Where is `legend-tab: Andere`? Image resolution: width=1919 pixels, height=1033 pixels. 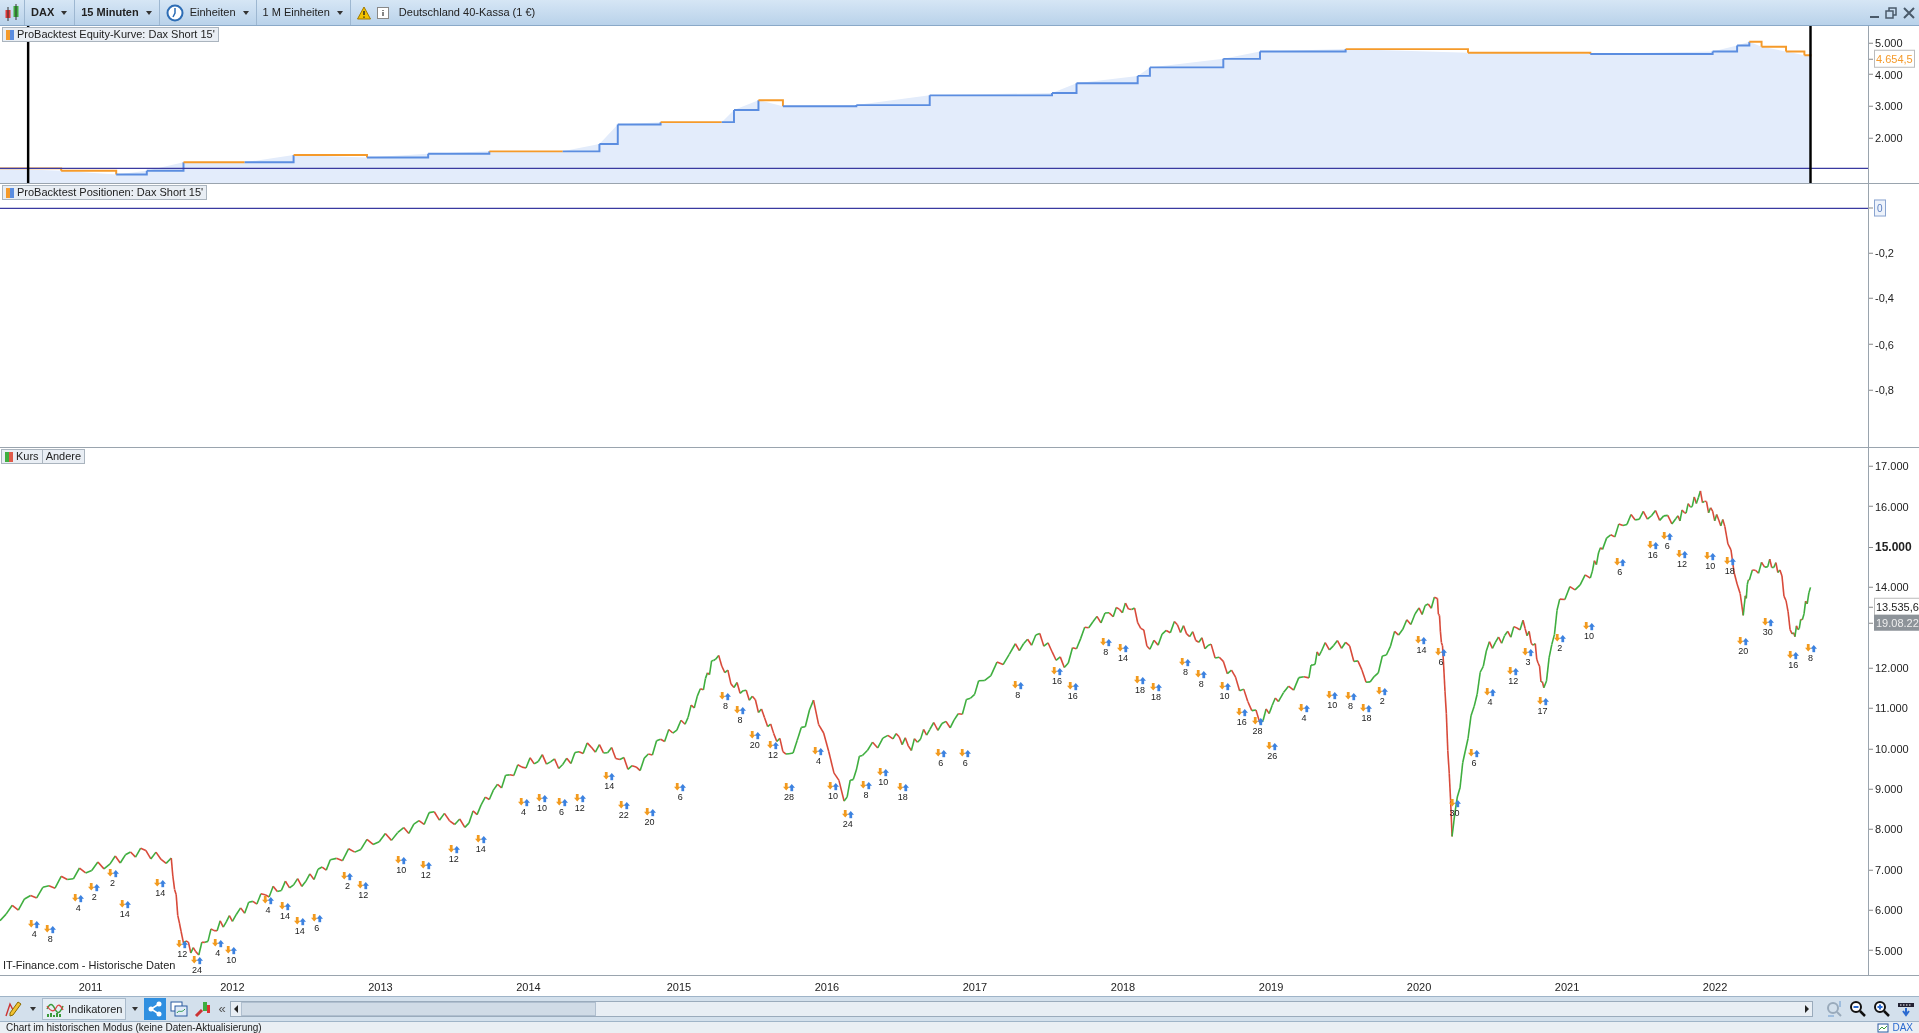
legend-tab: Andere is located at coordinates (63, 456).